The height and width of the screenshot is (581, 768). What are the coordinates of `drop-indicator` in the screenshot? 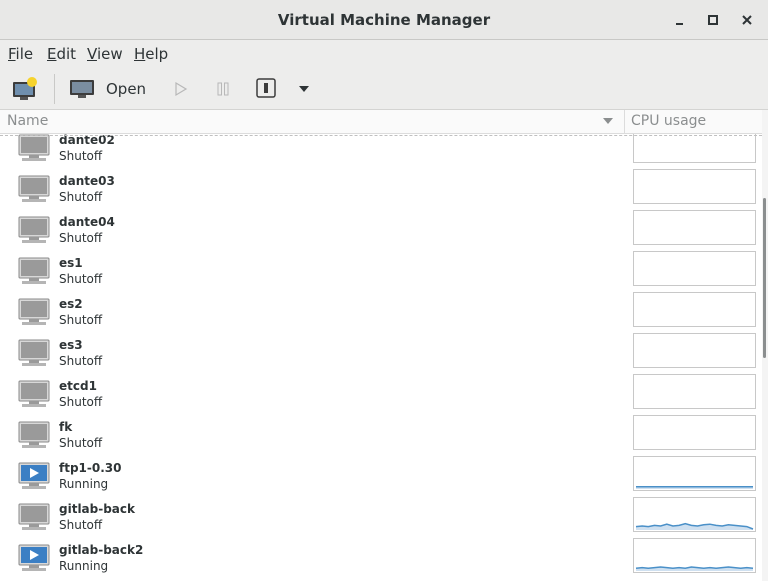 It's located at (381, 135).